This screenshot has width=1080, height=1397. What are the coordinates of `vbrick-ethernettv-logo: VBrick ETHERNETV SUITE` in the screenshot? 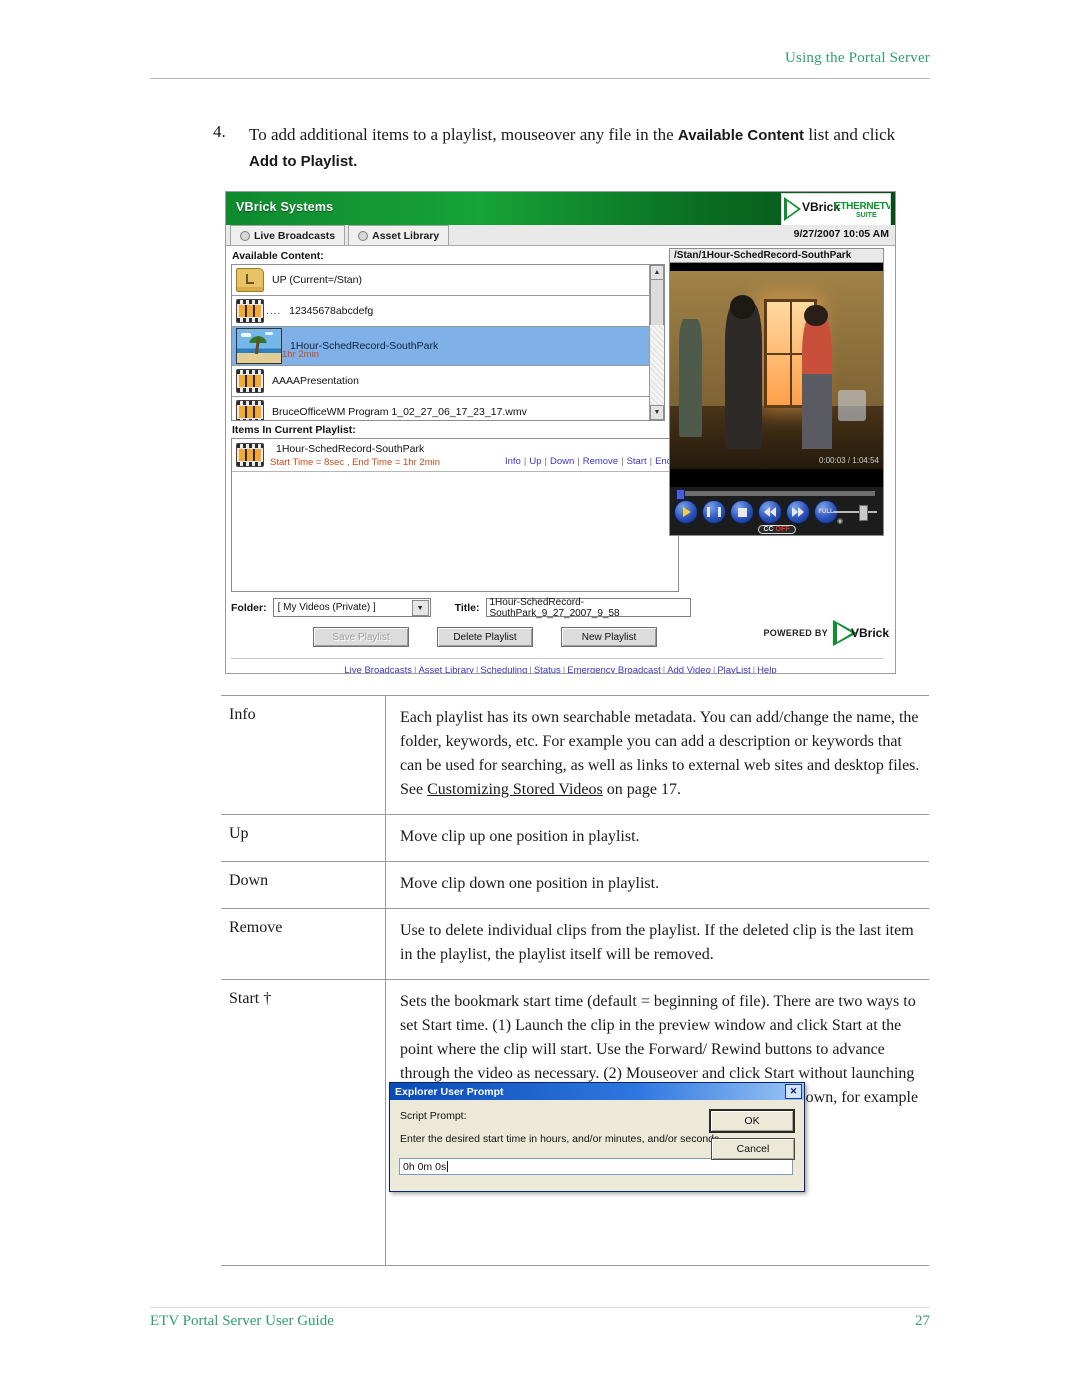 It's located at (836, 209).